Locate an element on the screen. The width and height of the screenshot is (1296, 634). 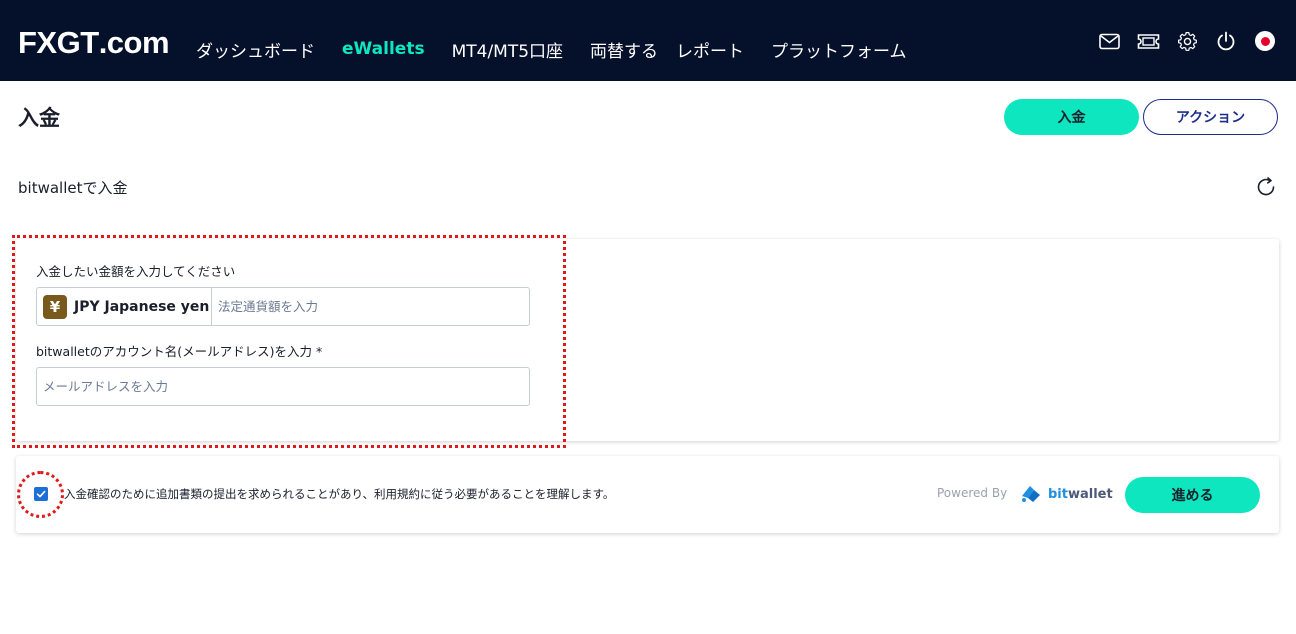
section-title: bitwalletで入金 is located at coordinates (73, 188).